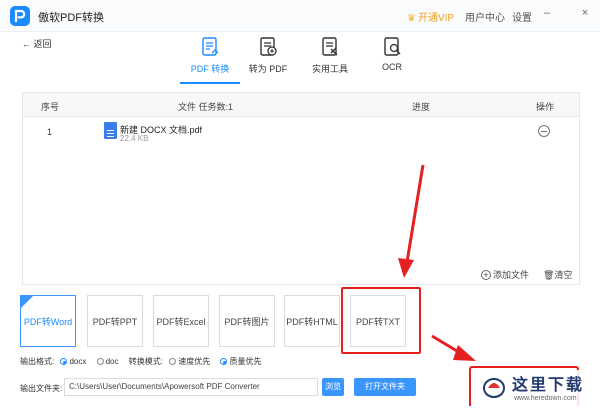  What do you see at coordinates (494, 388) in the screenshot?
I see `watermark-logo-icon` at bounding box center [494, 388].